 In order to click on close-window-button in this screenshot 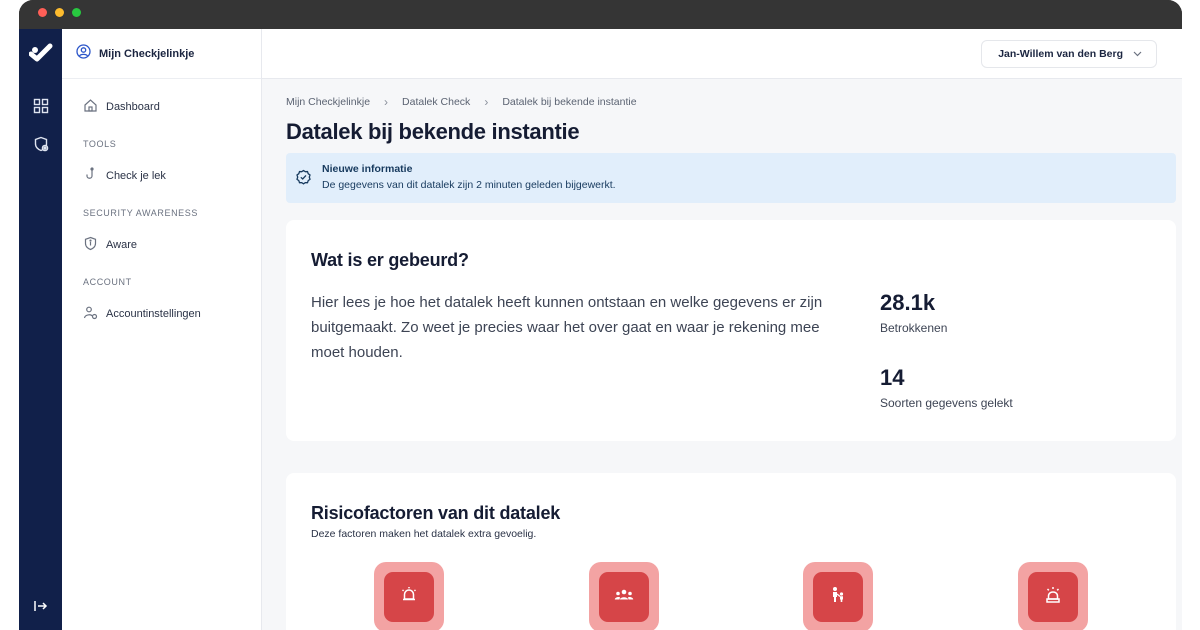, I will do `click(42, 12)`.